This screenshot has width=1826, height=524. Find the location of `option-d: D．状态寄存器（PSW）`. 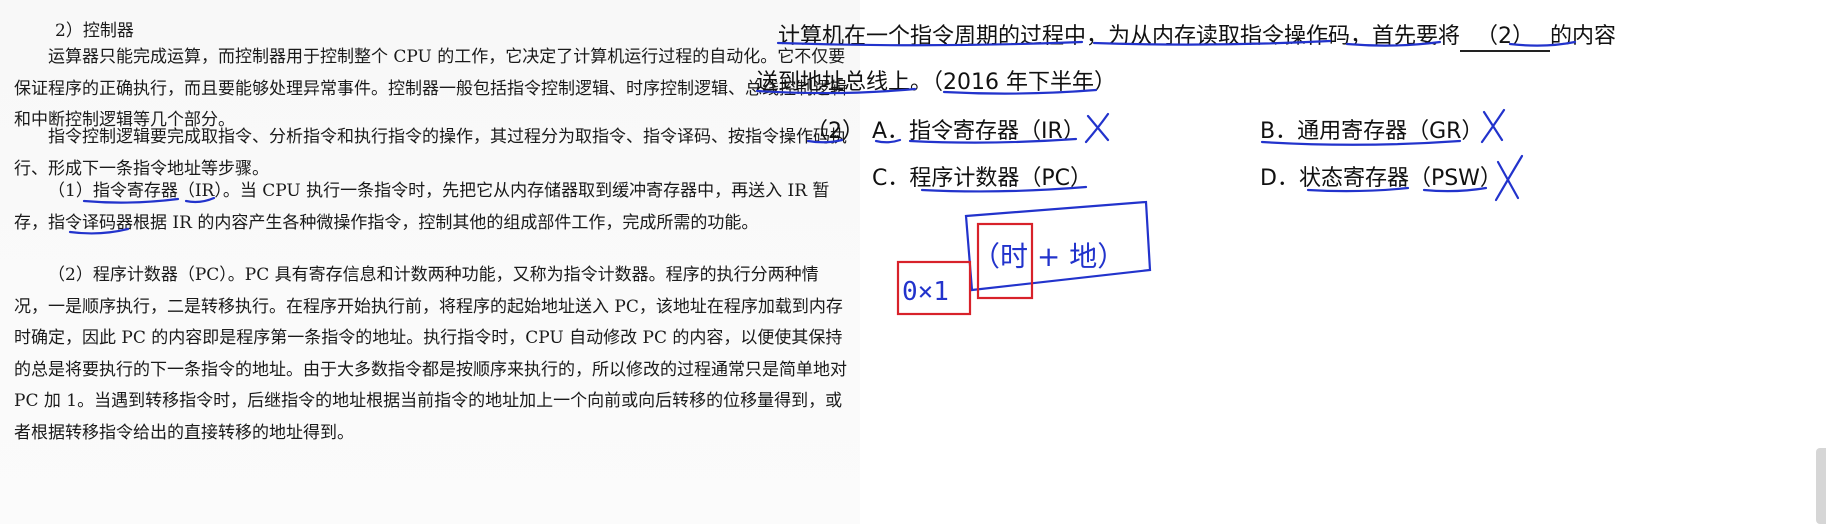

option-d: D．状态寄存器（PSW） is located at coordinates (1381, 178).